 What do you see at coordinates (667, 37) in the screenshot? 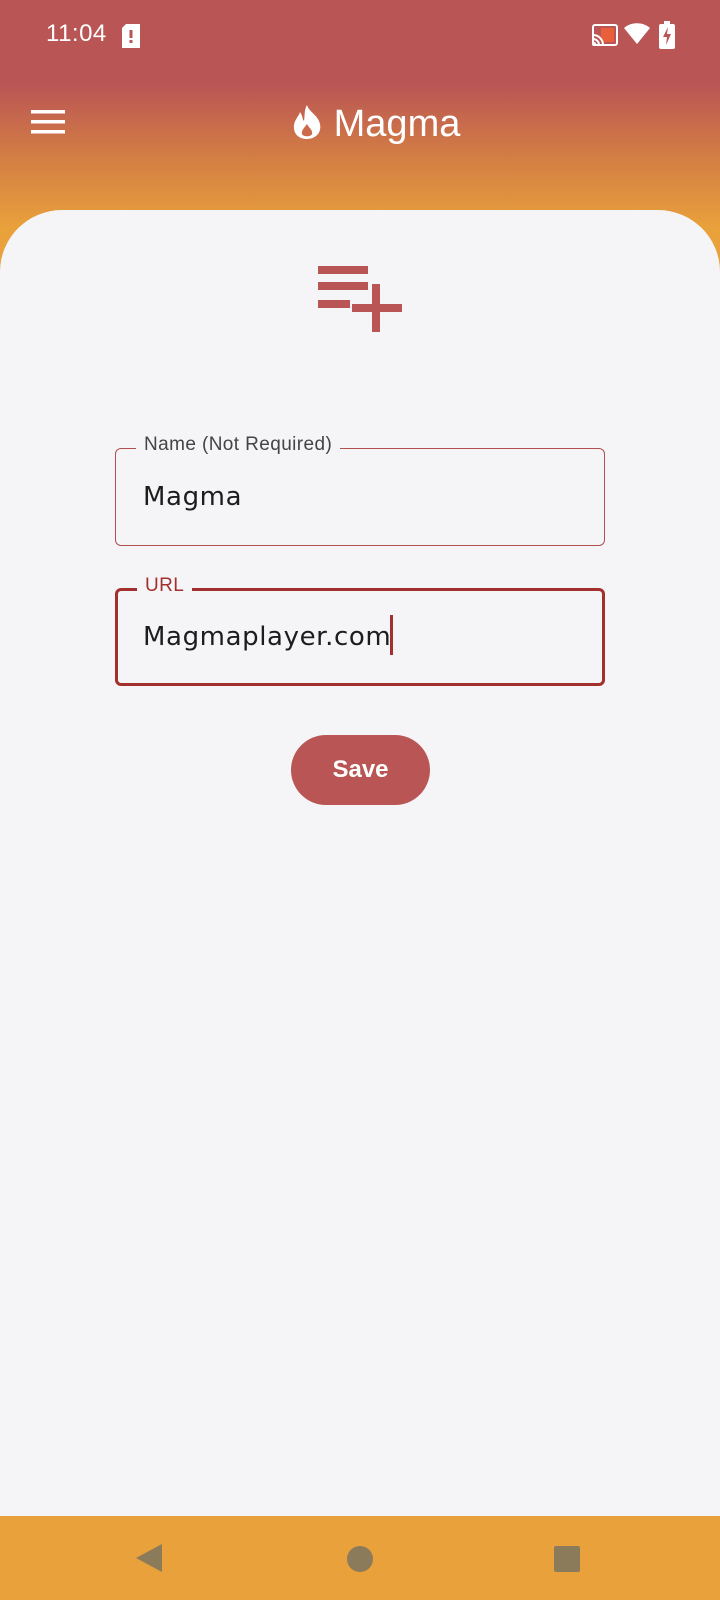
I see `battery-charging-icon` at bounding box center [667, 37].